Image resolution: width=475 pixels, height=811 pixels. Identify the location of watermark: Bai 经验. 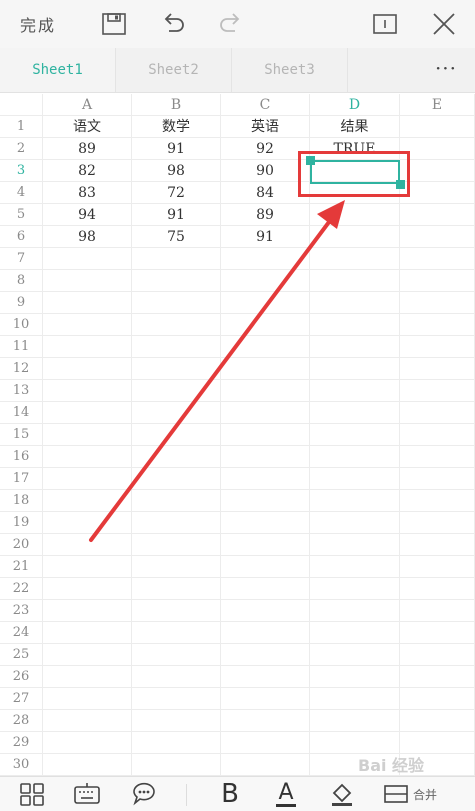
(391, 765).